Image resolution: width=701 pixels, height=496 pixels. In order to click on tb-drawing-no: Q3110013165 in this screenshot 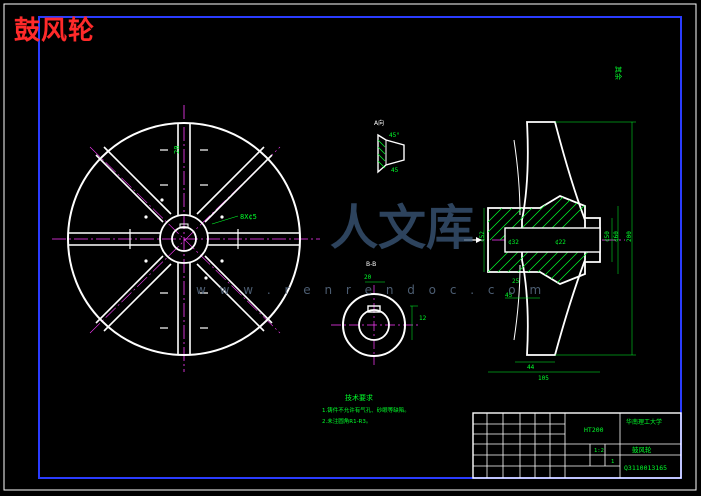, I will do `click(645, 468)`.